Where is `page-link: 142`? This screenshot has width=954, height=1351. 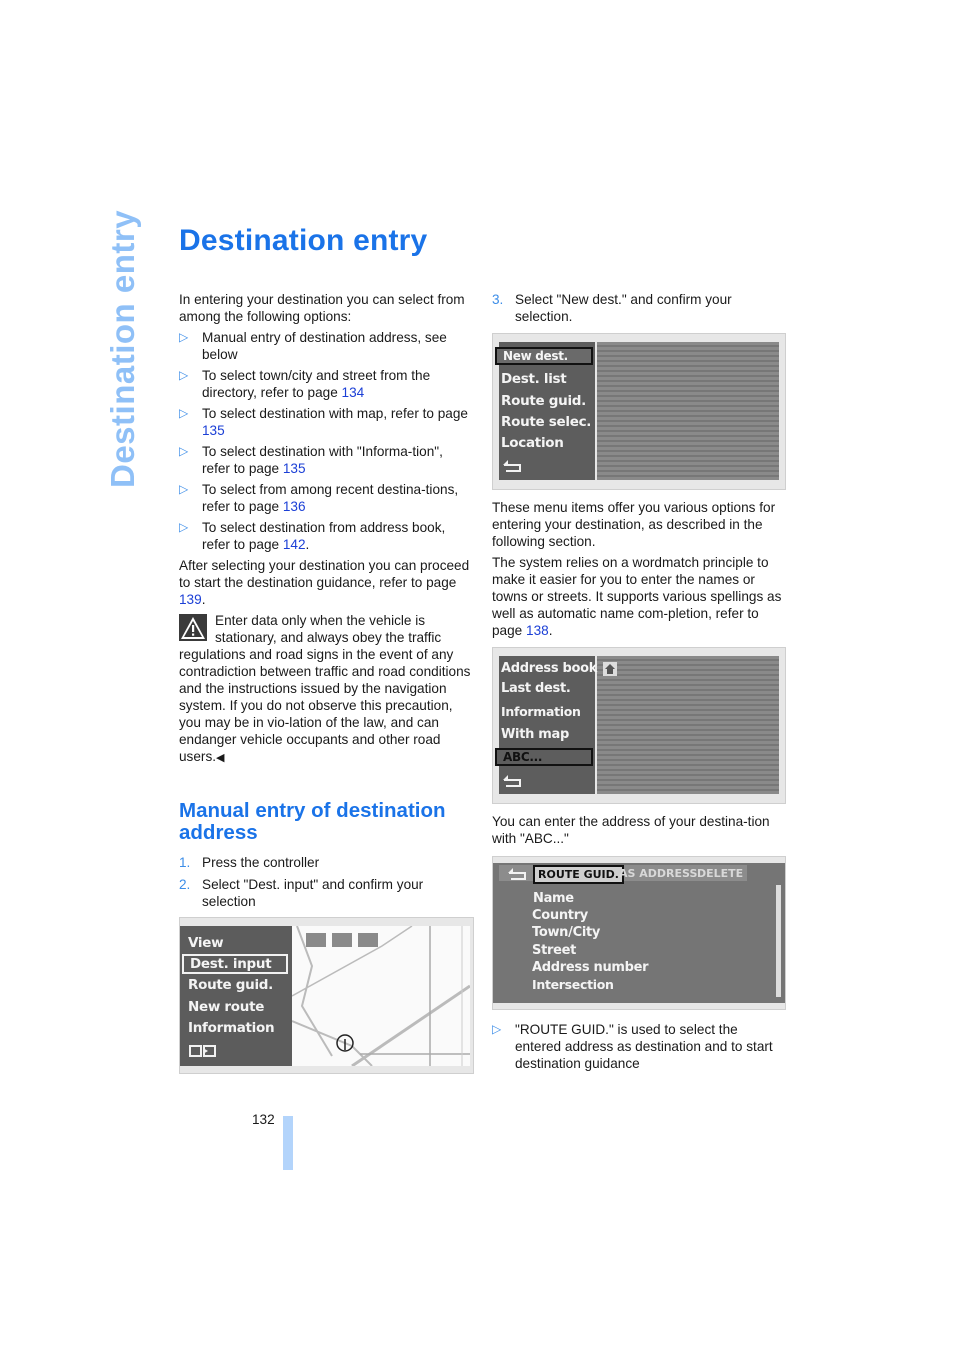 page-link: 142 is located at coordinates (294, 544).